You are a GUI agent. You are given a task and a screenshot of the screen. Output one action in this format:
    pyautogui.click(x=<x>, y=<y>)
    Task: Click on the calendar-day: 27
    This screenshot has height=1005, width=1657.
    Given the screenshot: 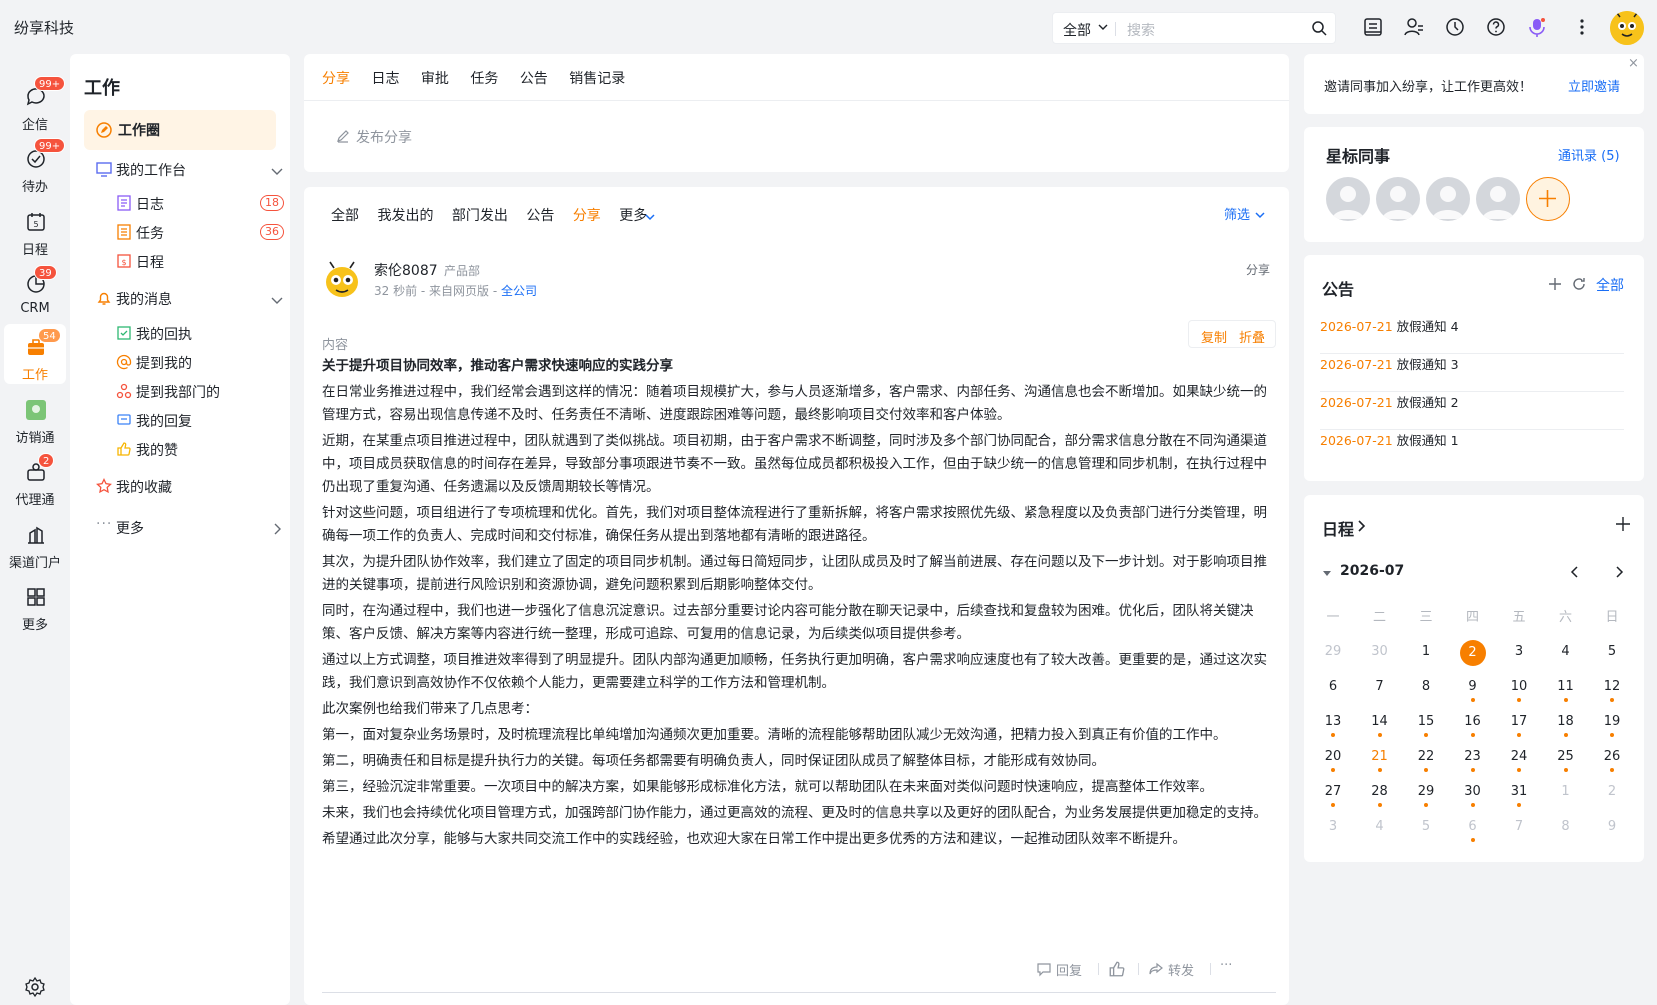 What is the action you would take?
    pyautogui.click(x=1333, y=798)
    